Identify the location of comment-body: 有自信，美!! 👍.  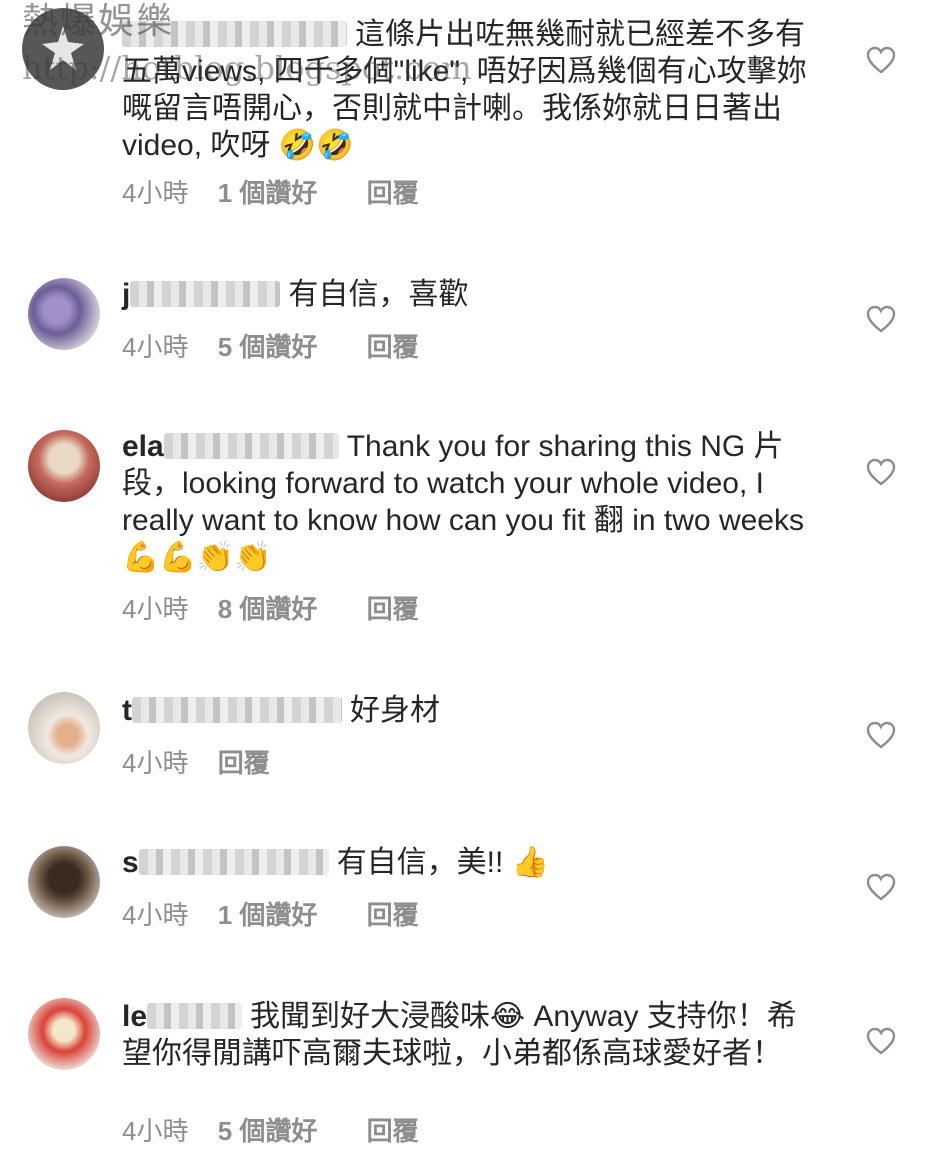
(443, 862).